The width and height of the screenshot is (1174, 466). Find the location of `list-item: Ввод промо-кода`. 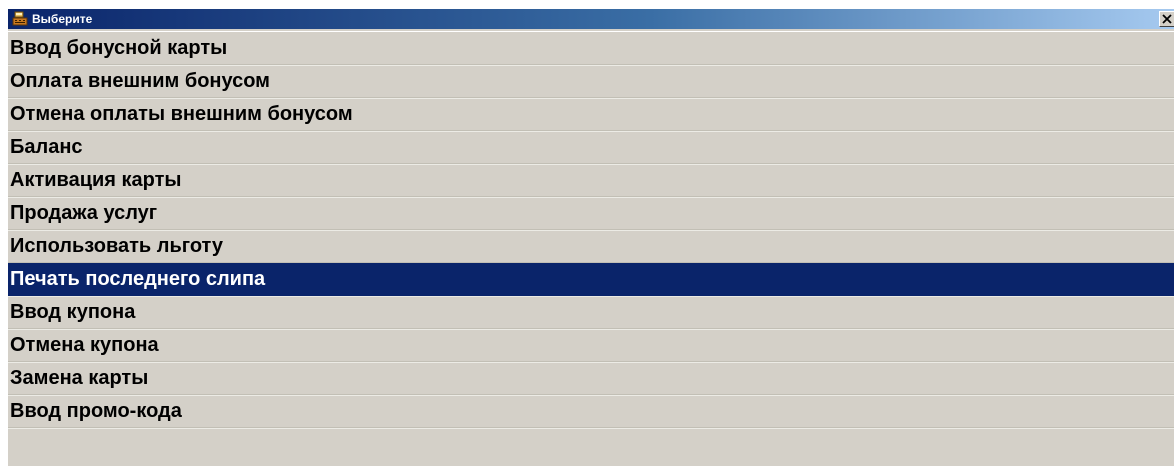

list-item: Ввод промо-кода is located at coordinates (591, 411).